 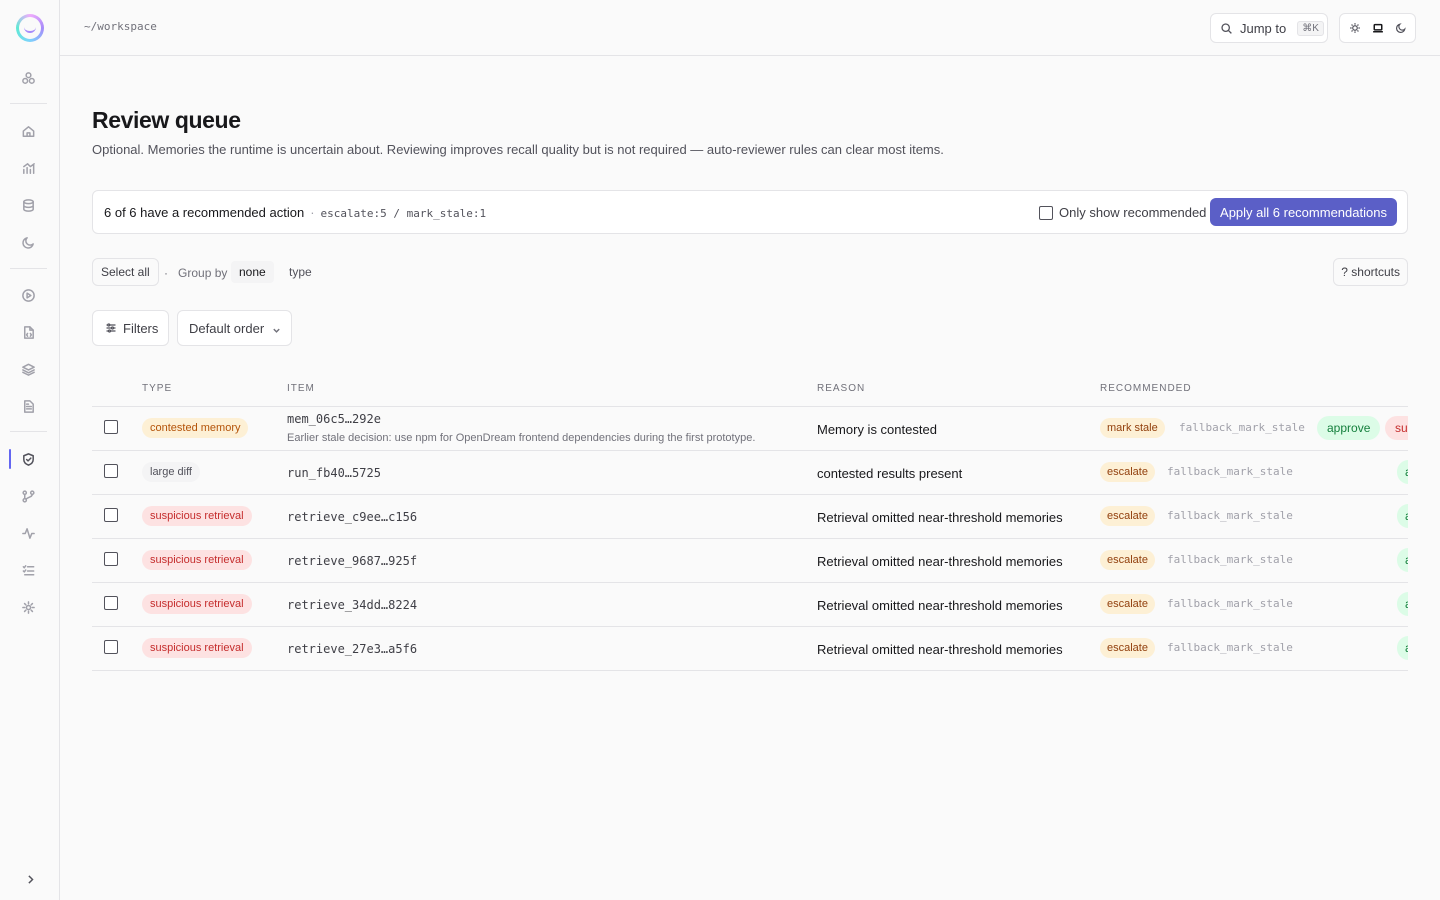 I want to click on table-header: TYPE ITEM REASON RECOMMENDED, so click(x=750, y=388).